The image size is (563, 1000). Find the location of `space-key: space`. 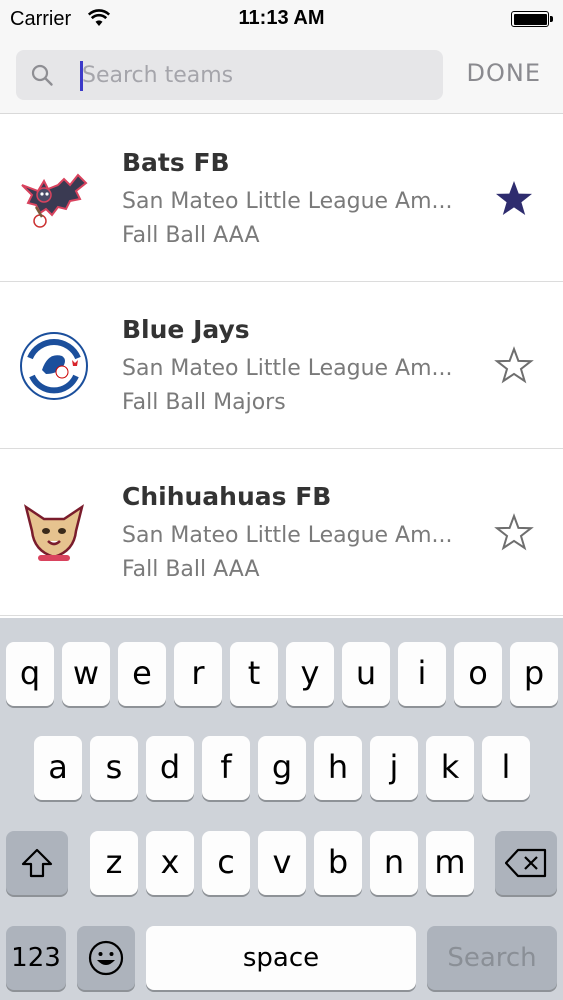

space-key: space is located at coordinates (281, 958).